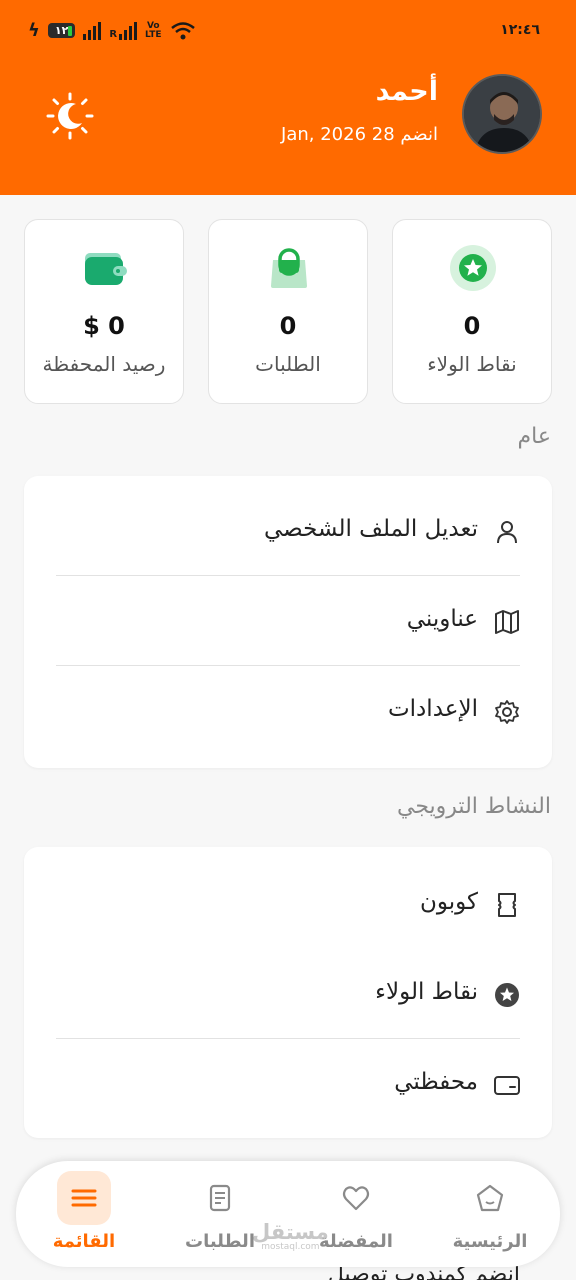  I want to click on wallet-balance-card: $ 0 رصيد المحفظة, so click(104, 311).